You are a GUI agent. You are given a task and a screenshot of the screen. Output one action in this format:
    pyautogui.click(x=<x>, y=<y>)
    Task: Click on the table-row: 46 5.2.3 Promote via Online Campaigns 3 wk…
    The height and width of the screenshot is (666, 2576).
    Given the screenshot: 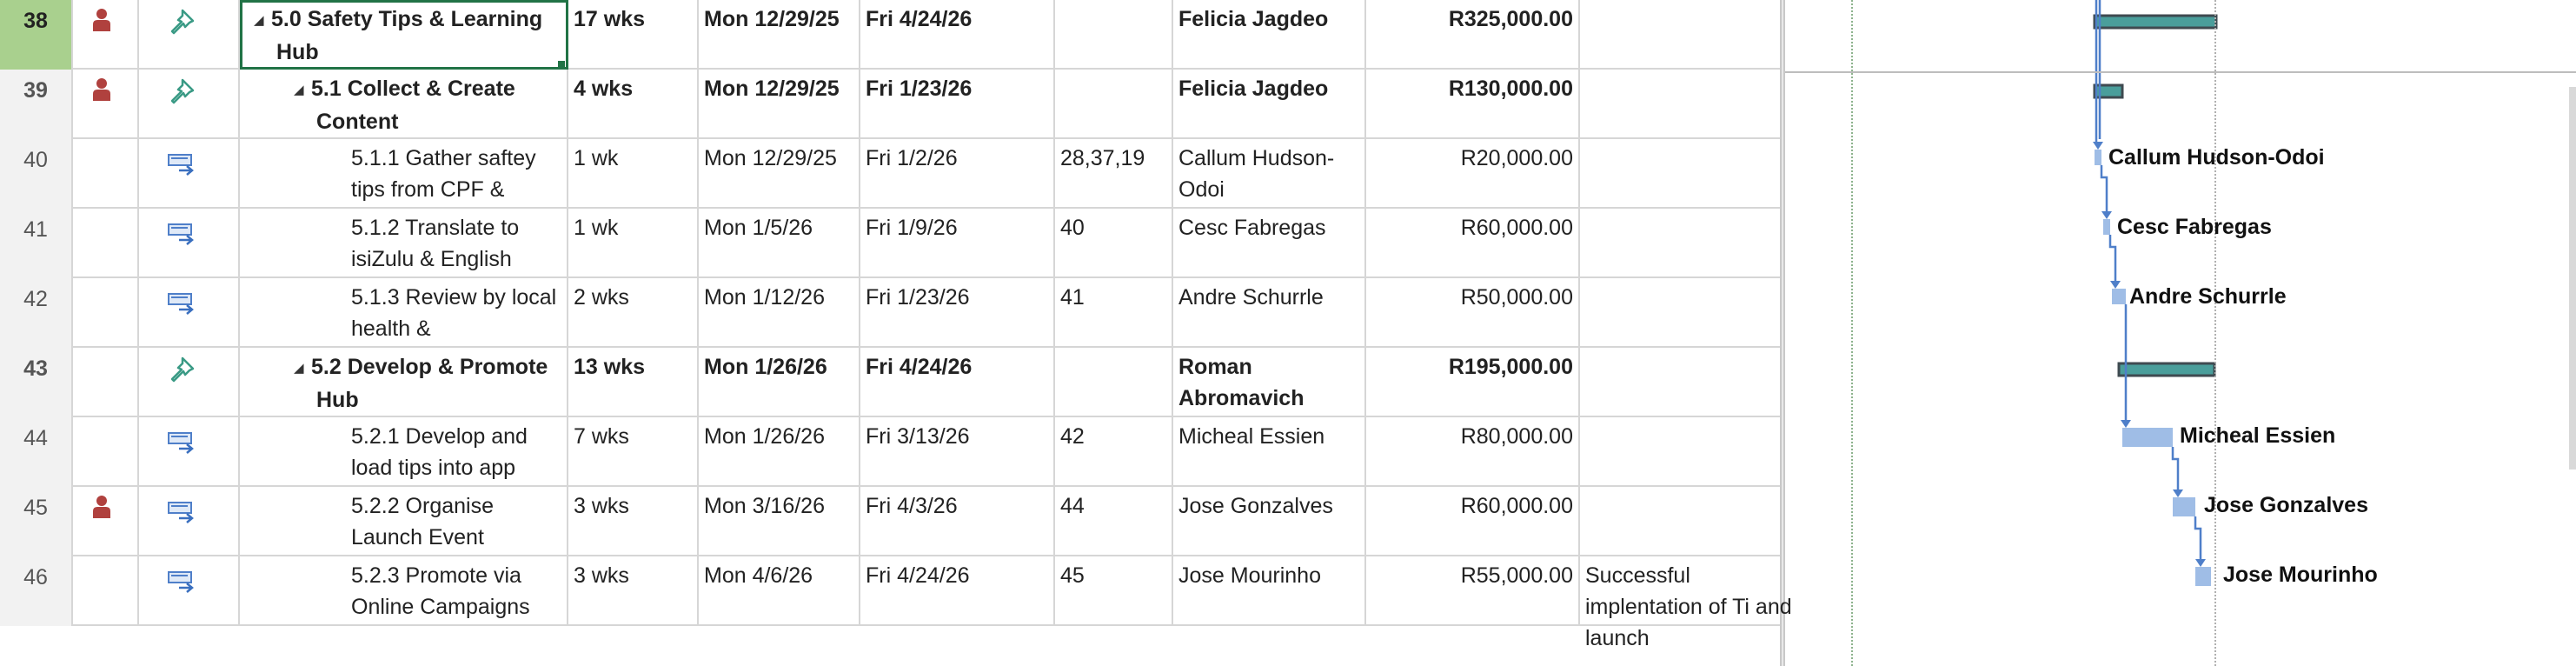 What is the action you would take?
    pyautogui.click(x=896, y=603)
    